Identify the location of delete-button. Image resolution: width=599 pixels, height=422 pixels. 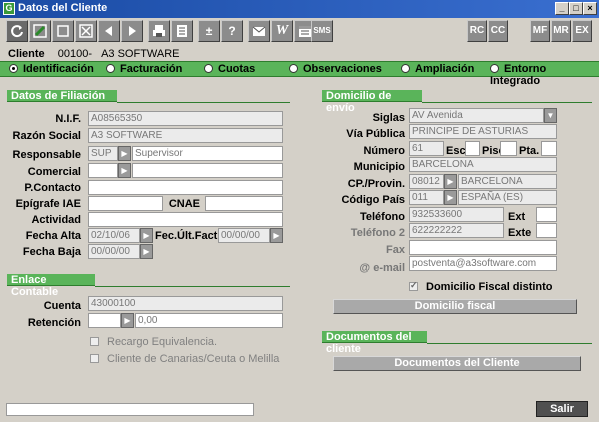
(86, 31).